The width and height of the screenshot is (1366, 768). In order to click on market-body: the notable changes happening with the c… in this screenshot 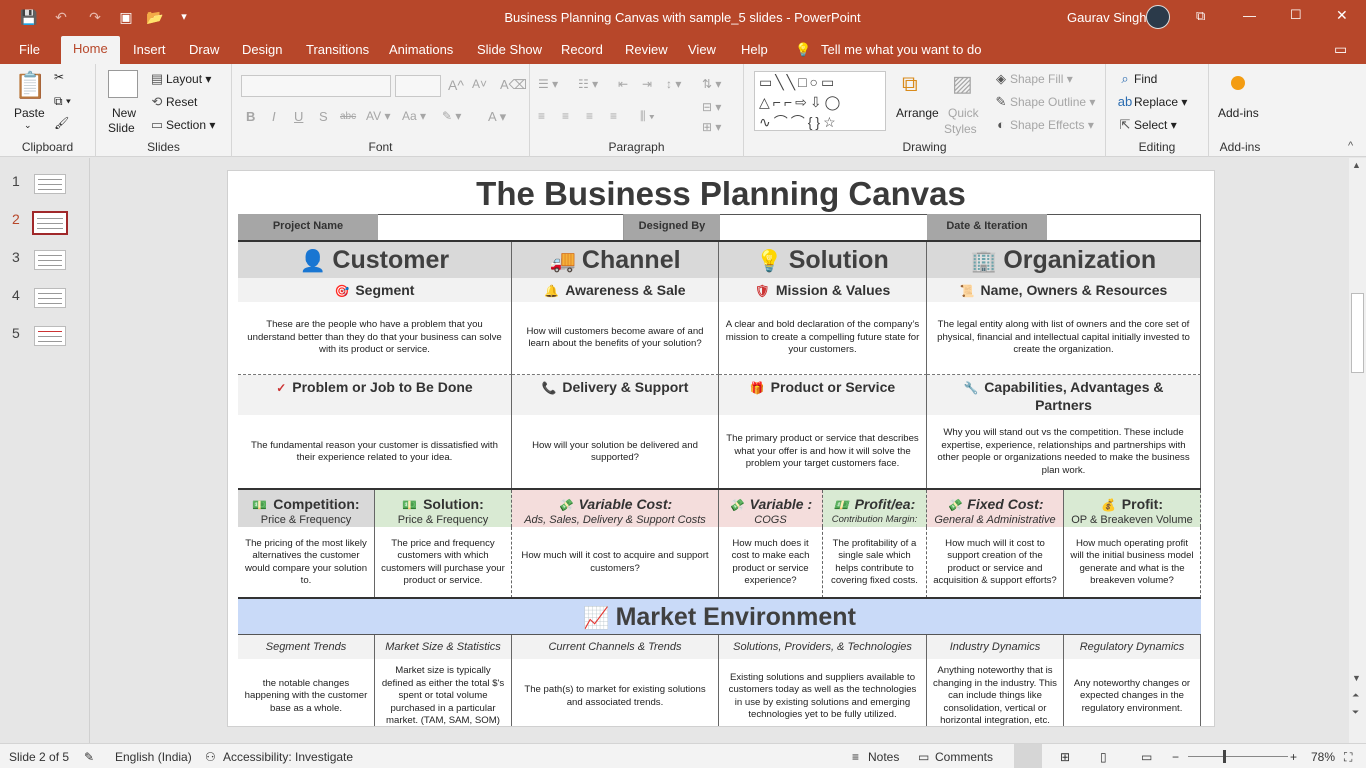, I will do `click(306, 692)`.